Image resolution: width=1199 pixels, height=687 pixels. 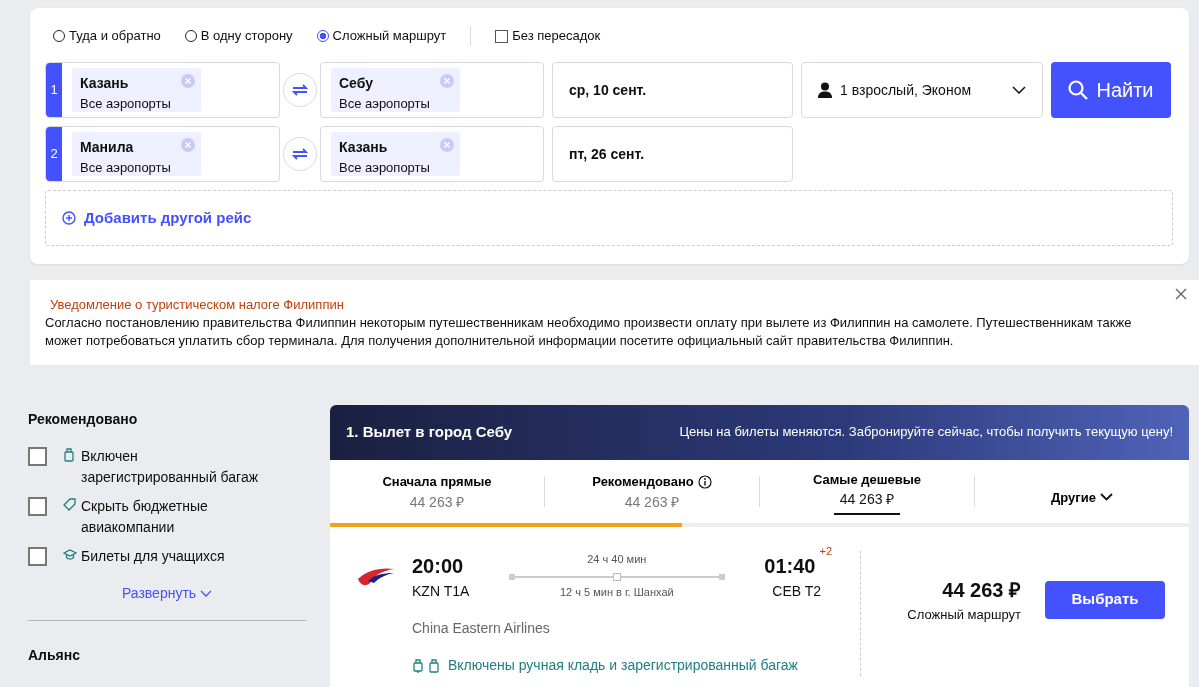 What do you see at coordinates (548, 36) in the screenshot?
I see `nonstop-checkbox: Без пересадок` at bounding box center [548, 36].